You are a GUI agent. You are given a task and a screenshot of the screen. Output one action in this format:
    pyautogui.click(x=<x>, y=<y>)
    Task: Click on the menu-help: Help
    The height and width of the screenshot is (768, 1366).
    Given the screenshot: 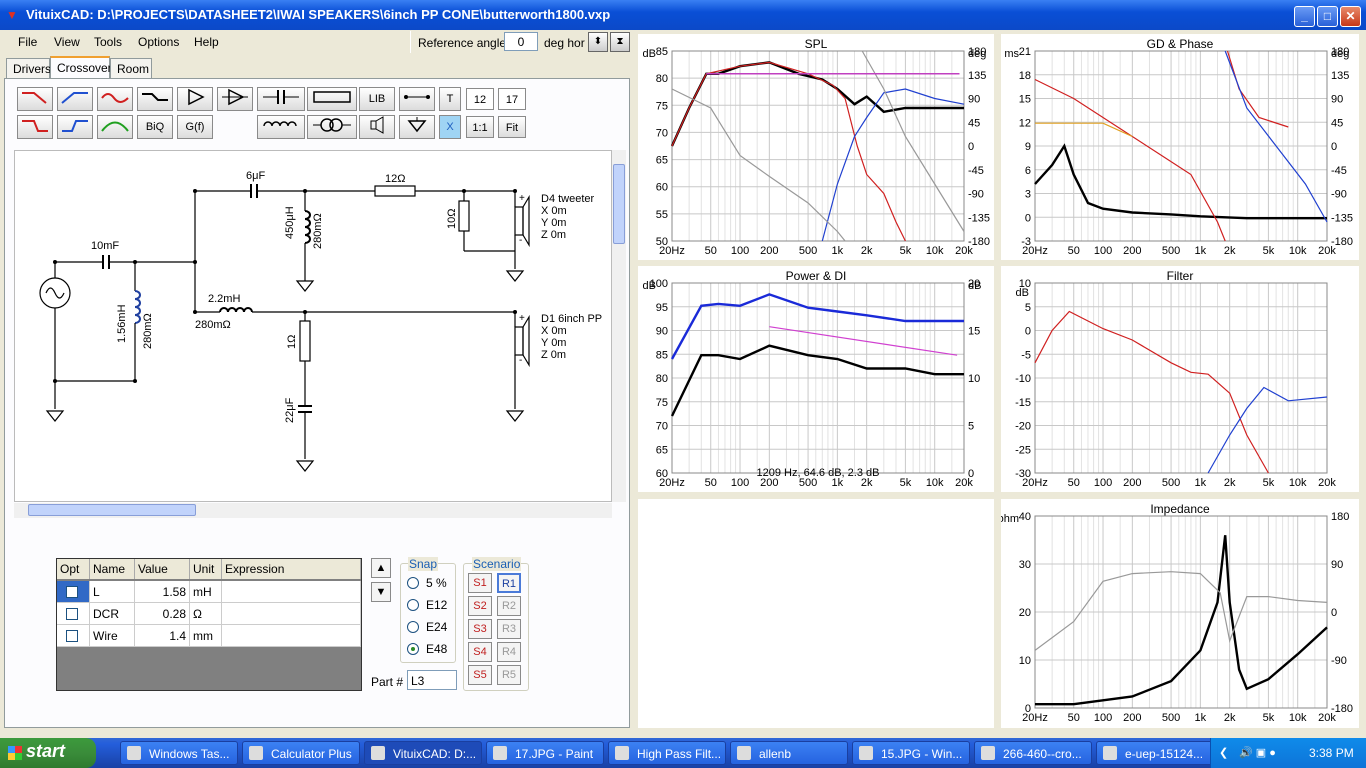 What is the action you would take?
    pyautogui.click(x=206, y=42)
    